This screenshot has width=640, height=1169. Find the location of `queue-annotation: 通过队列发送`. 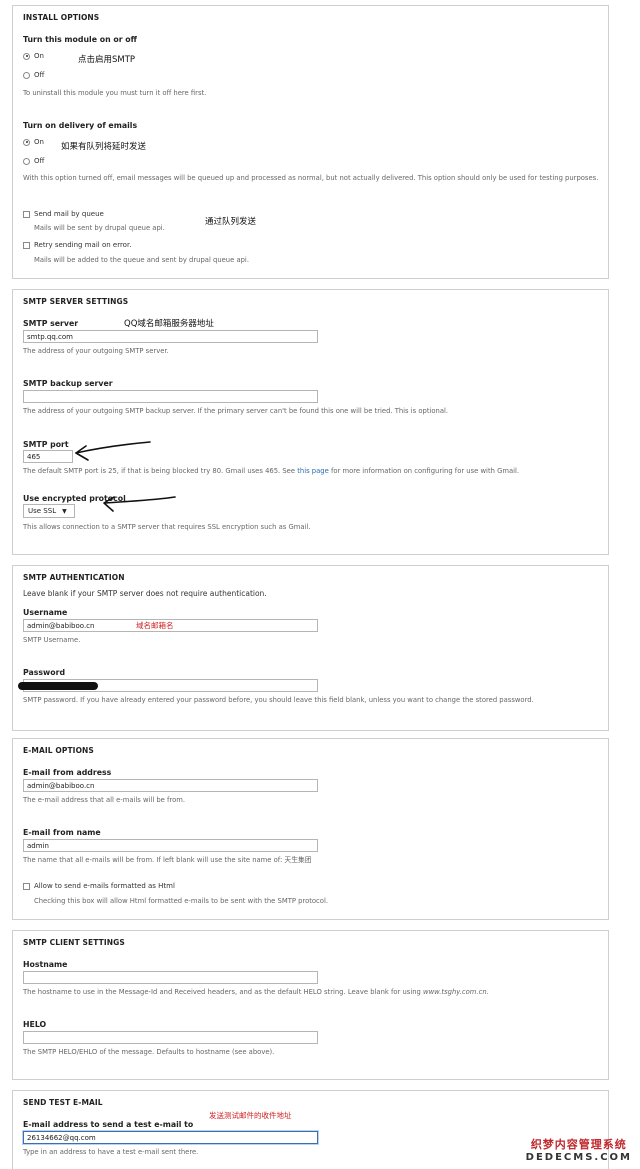

queue-annotation: 通过队列发送 is located at coordinates (231, 222).